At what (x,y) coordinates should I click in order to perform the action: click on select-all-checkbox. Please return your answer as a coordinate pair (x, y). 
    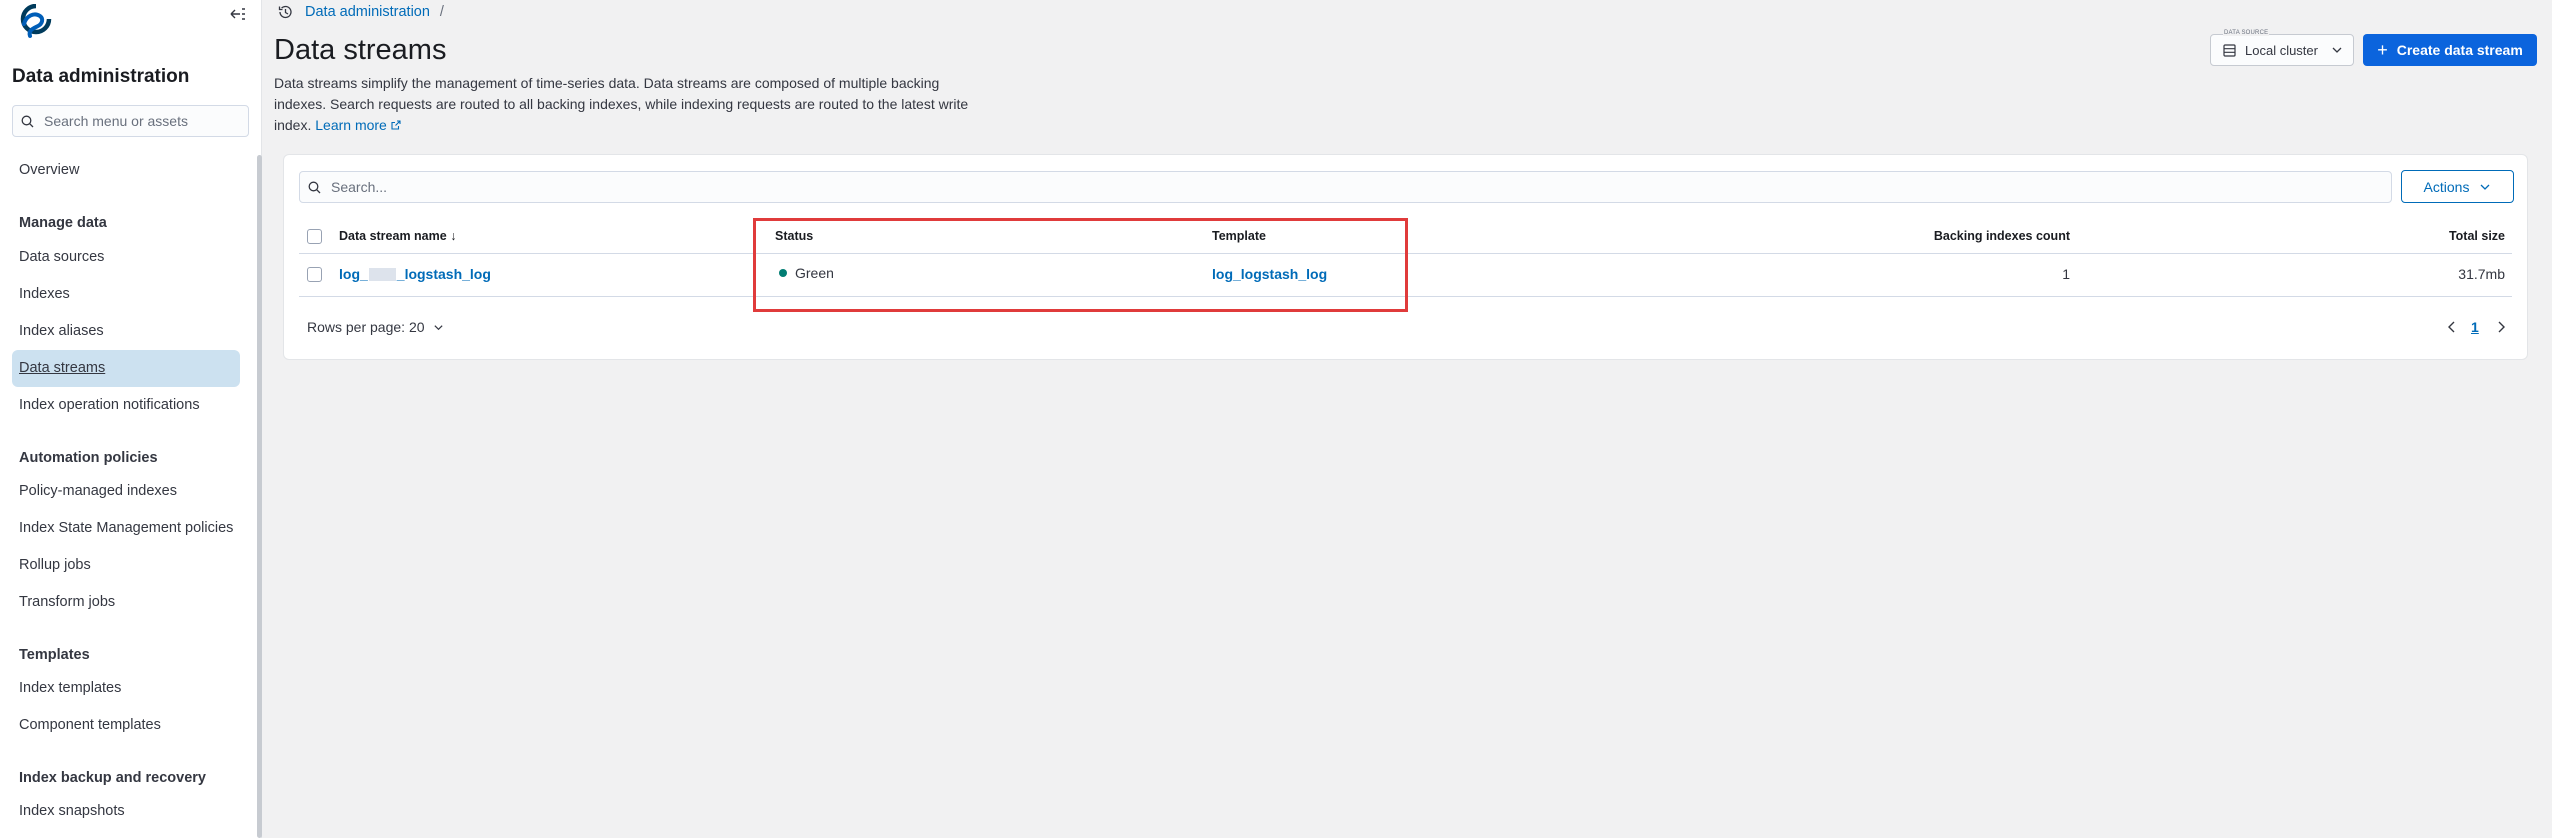
    Looking at the image, I should click on (314, 236).